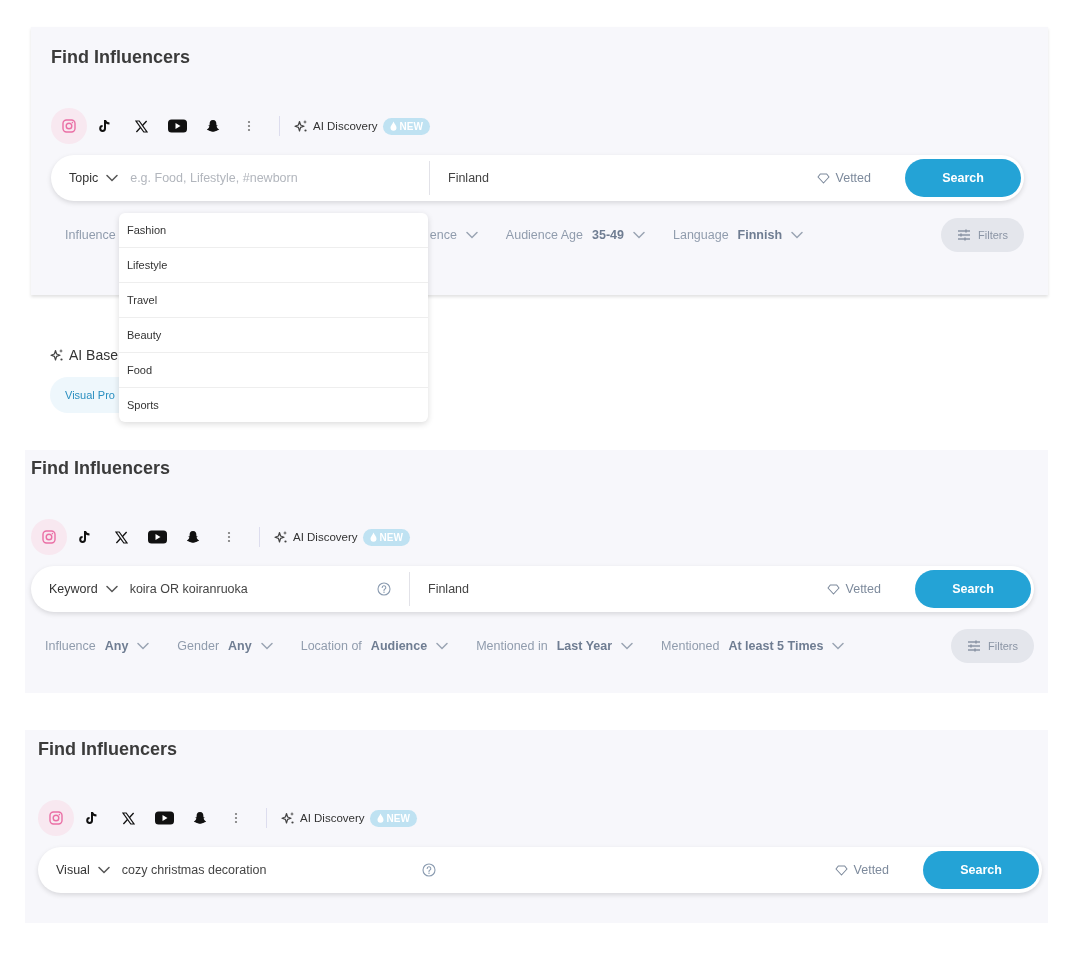 Image resolution: width=1080 pixels, height=970 pixels. What do you see at coordinates (273, 404) in the screenshot?
I see `menu-item: Sports` at bounding box center [273, 404].